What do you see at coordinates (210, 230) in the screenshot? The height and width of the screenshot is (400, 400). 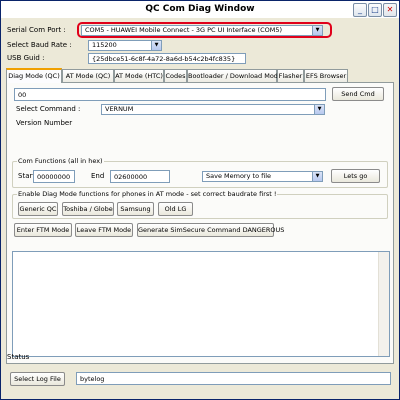 I see `generate-simsecure-button: Generate SimSecure Command DANGEROUS` at bounding box center [210, 230].